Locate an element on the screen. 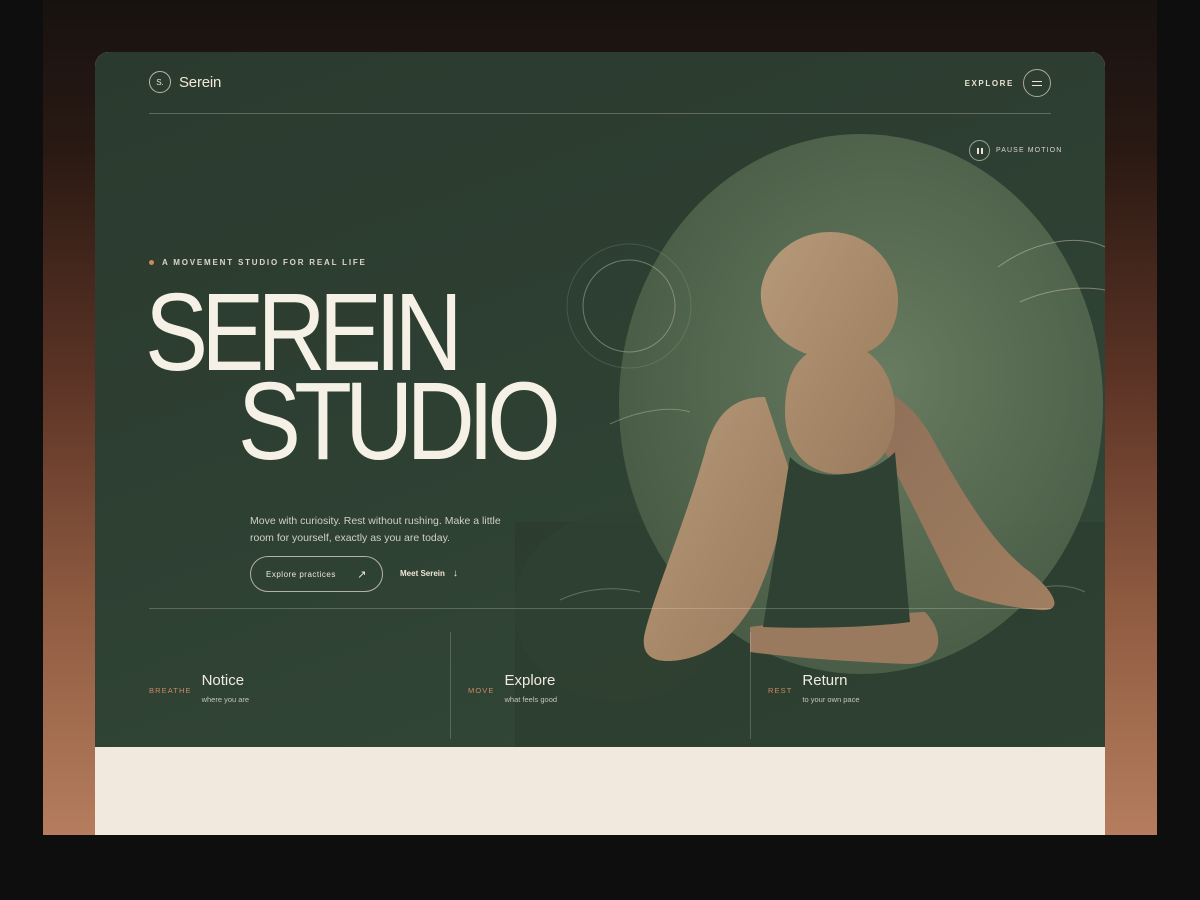  pause-motion-toggle: PAUSE MOTION is located at coordinates (1015, 150).